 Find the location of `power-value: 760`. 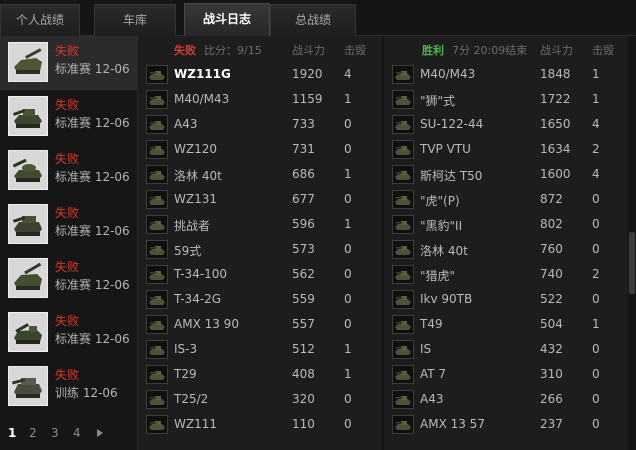

power-value: 760 is located at coordinates (551, 249).